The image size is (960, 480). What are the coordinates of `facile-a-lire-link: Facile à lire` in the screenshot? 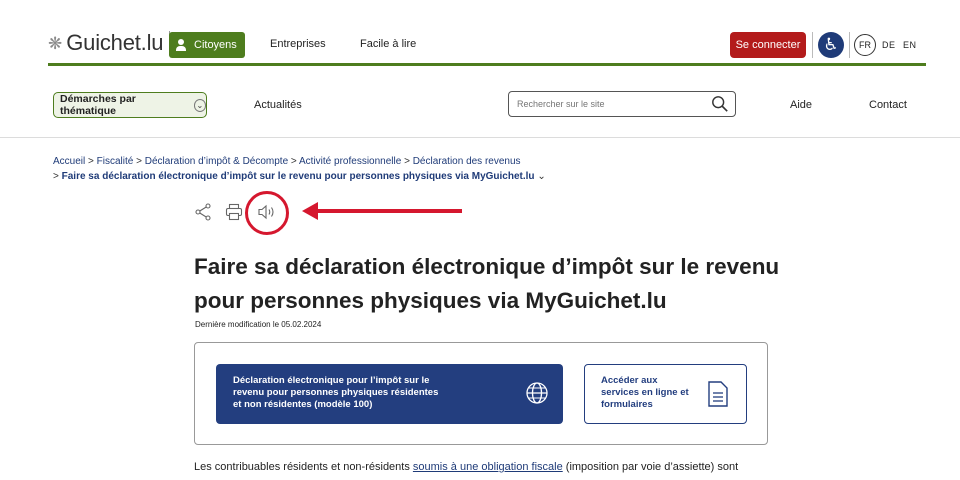 It's located at (388, 44).